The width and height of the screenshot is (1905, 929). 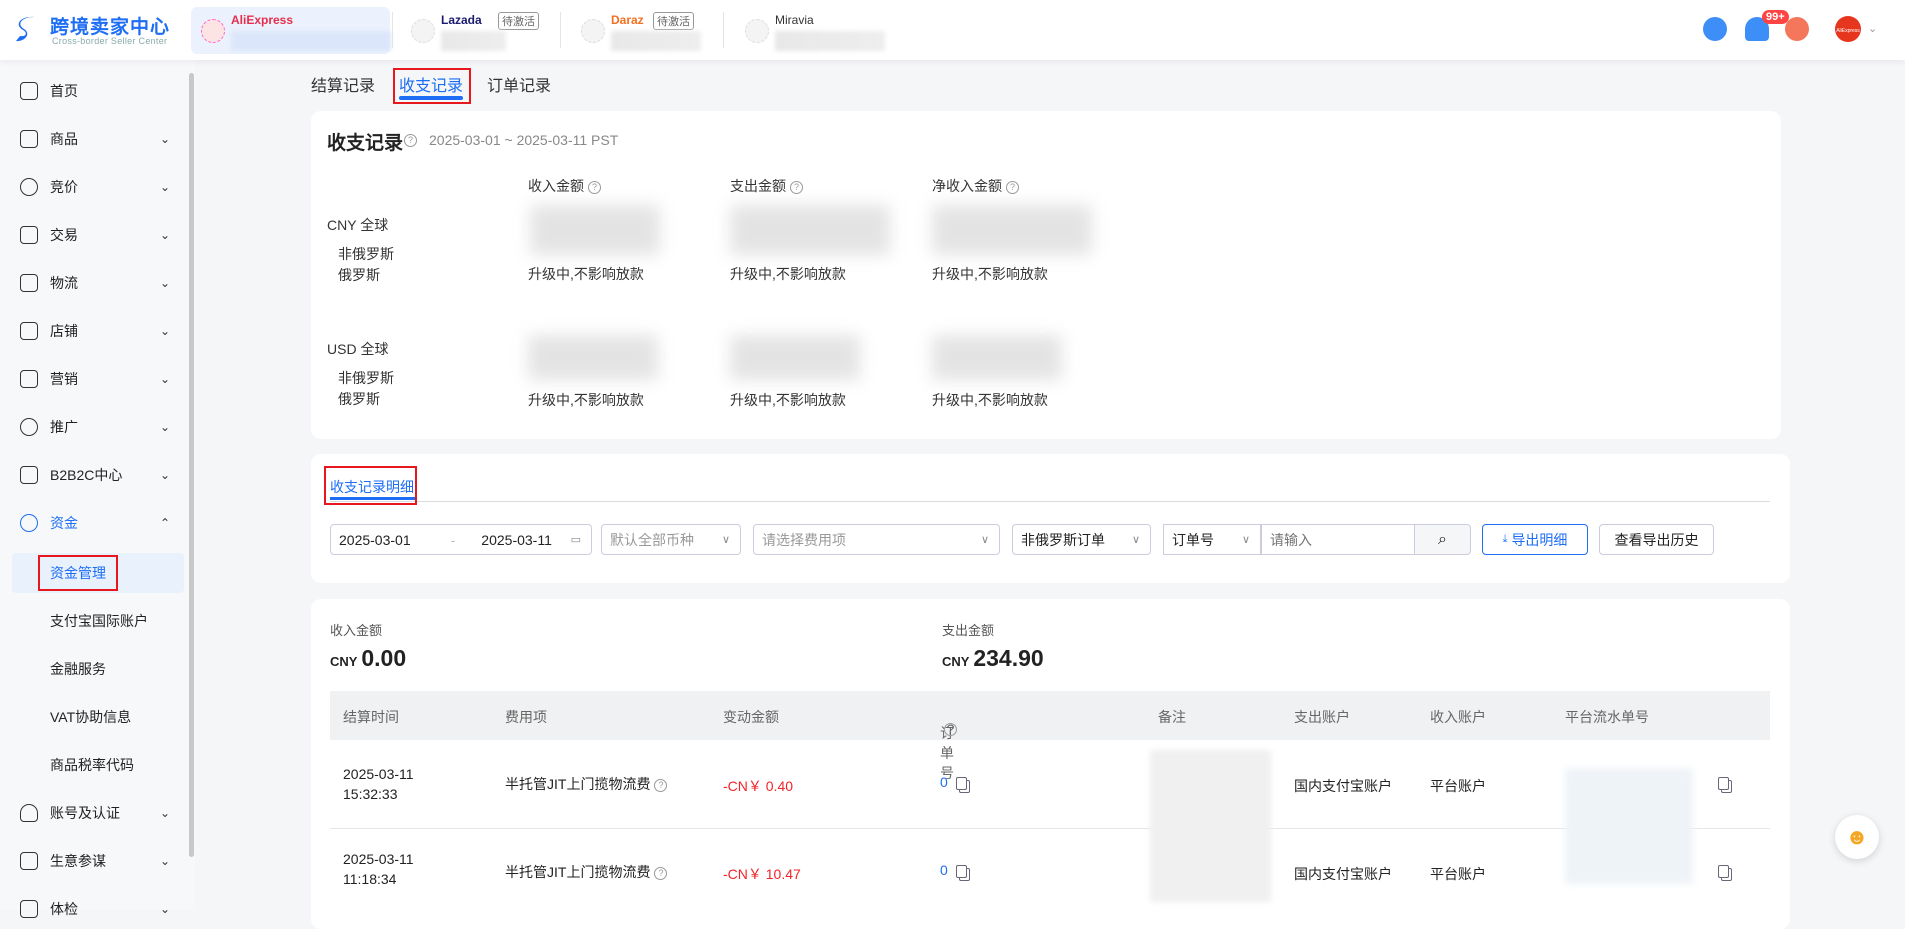 What do you see at coordinates (651, 30) in the screenshot?
I see `shop-daraz: Daraz 待激活` at bounding box center [651, 30].